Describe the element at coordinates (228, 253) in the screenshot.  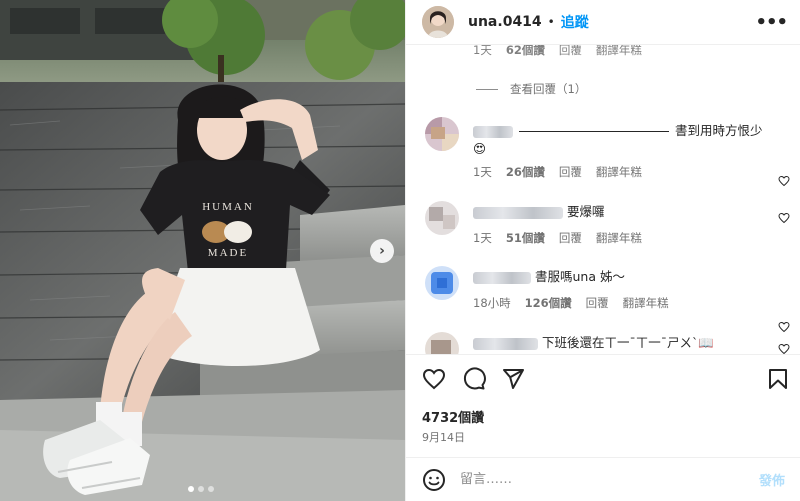
I see `svg-text: MADE` at that location.